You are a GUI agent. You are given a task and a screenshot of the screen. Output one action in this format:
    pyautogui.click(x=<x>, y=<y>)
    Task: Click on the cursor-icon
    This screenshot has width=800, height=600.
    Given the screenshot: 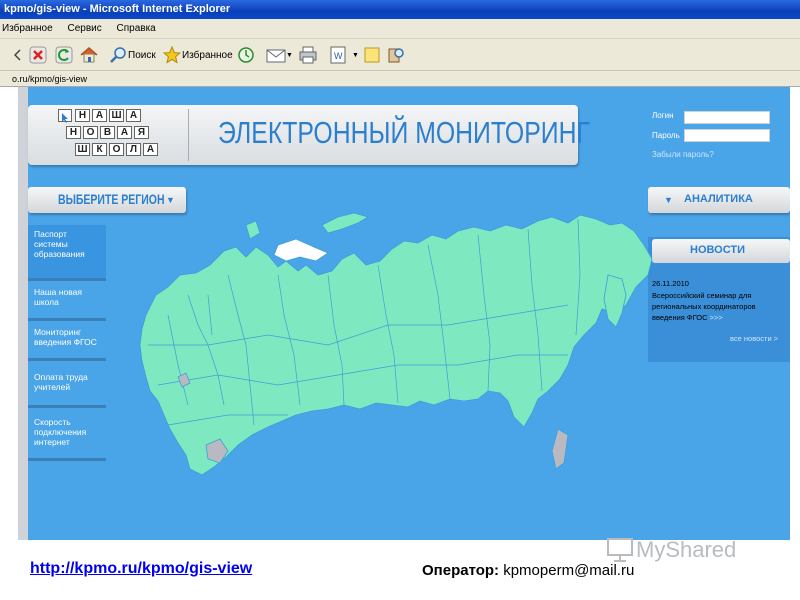 What is the action you would take?
    pyautogui.click(x=65, y=116)
    